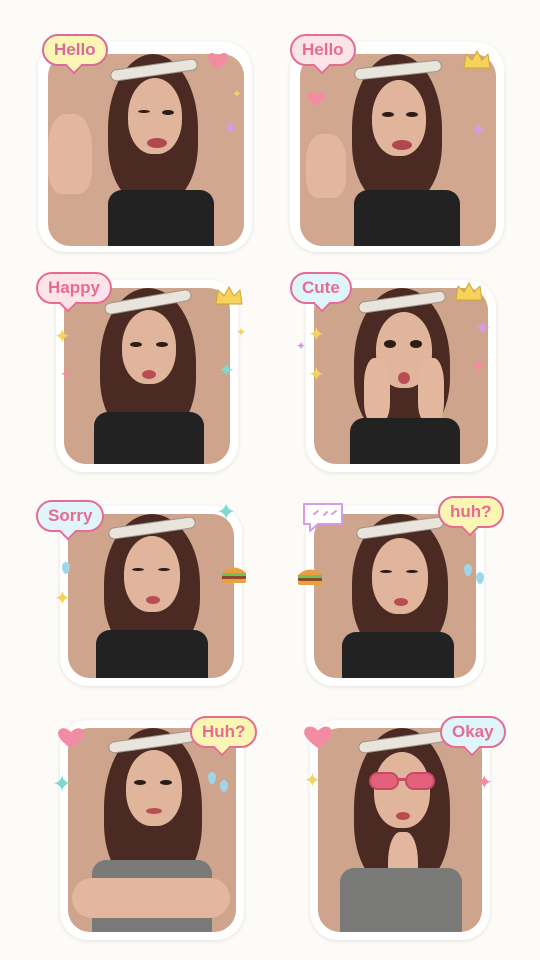 The height and width of the screenshot is (960, 540). I want to click on speech-bubble: Cute, so click(321, 288).